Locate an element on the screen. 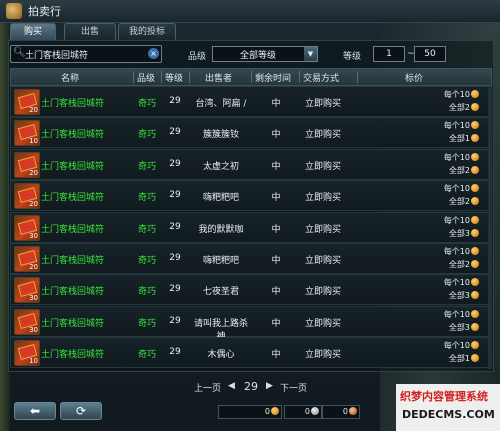  col-price: 标价 is located at coordinates (414, 77).